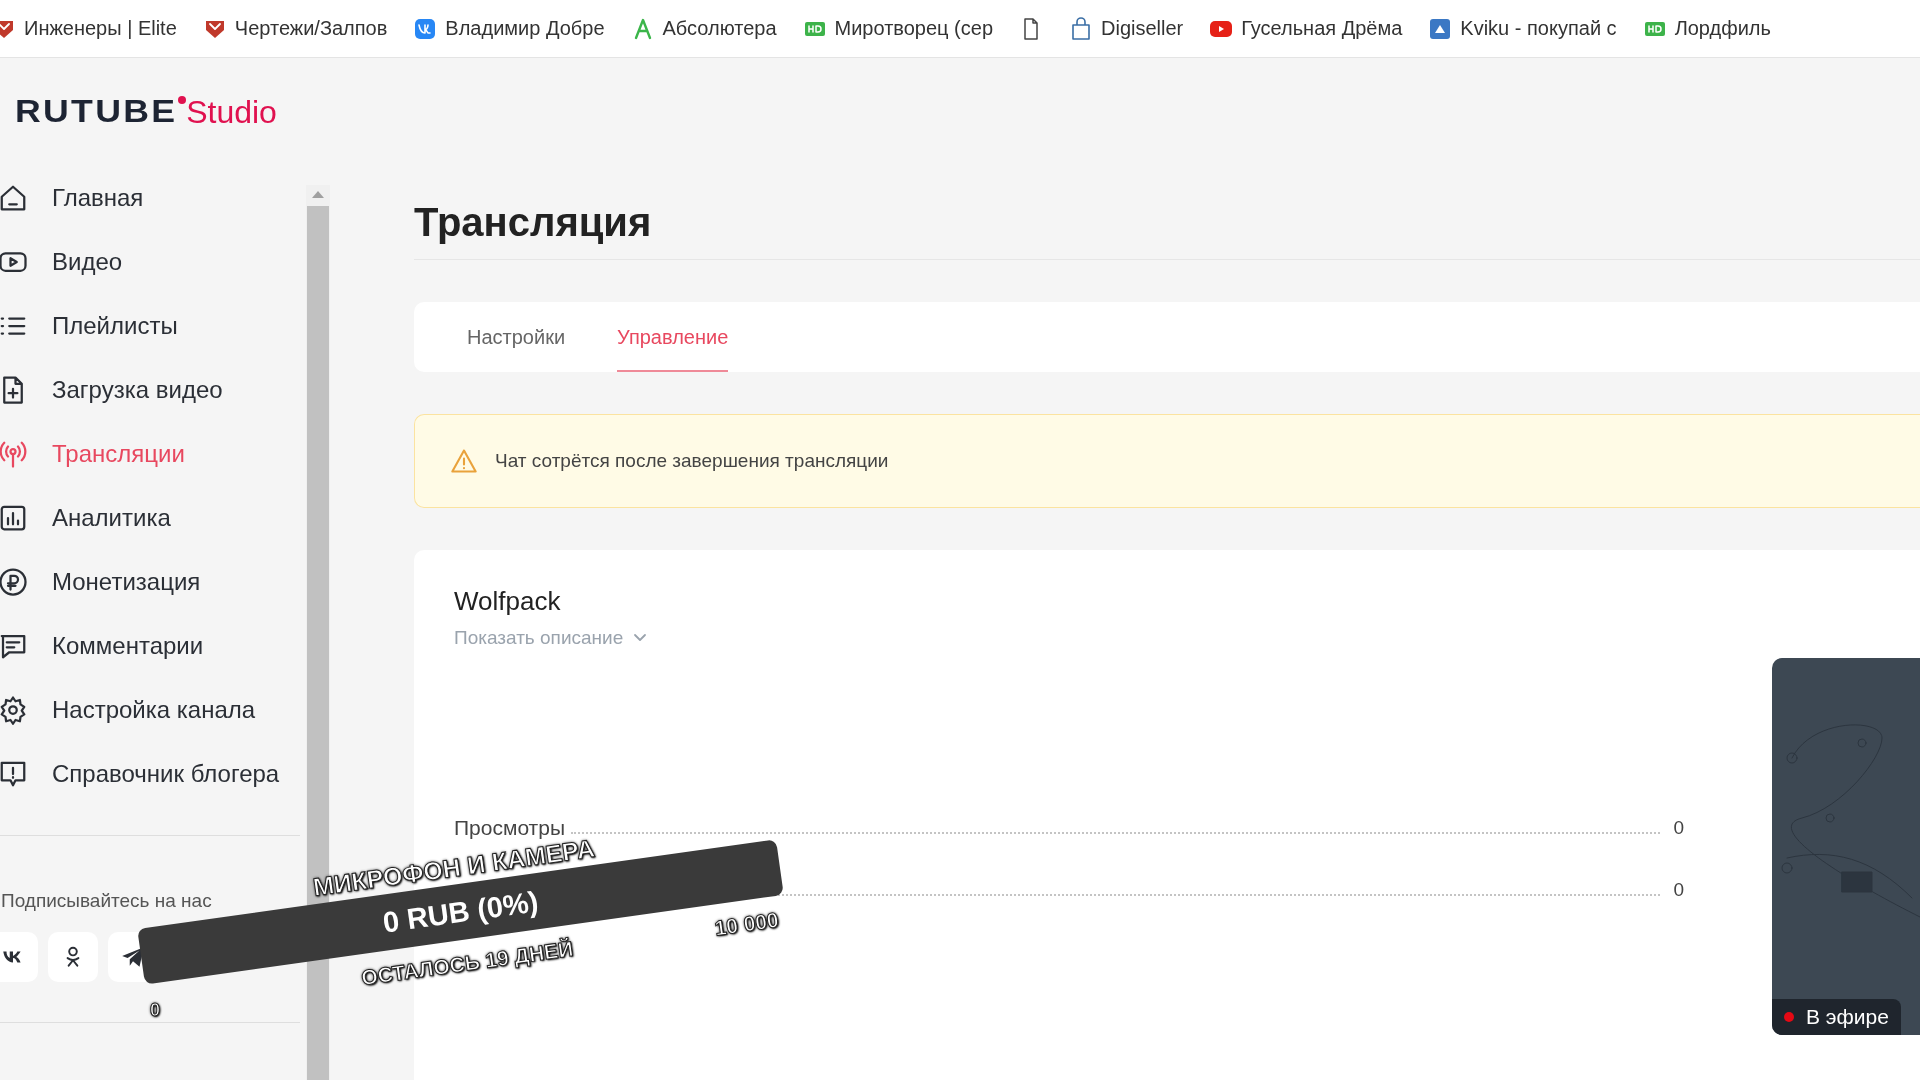 Image resolution: width=1920 pixels, height=1080 pixels. Describe the element at coordinates (747, 924) in the screenshot. I see `goal-target: 10 000` at that location.